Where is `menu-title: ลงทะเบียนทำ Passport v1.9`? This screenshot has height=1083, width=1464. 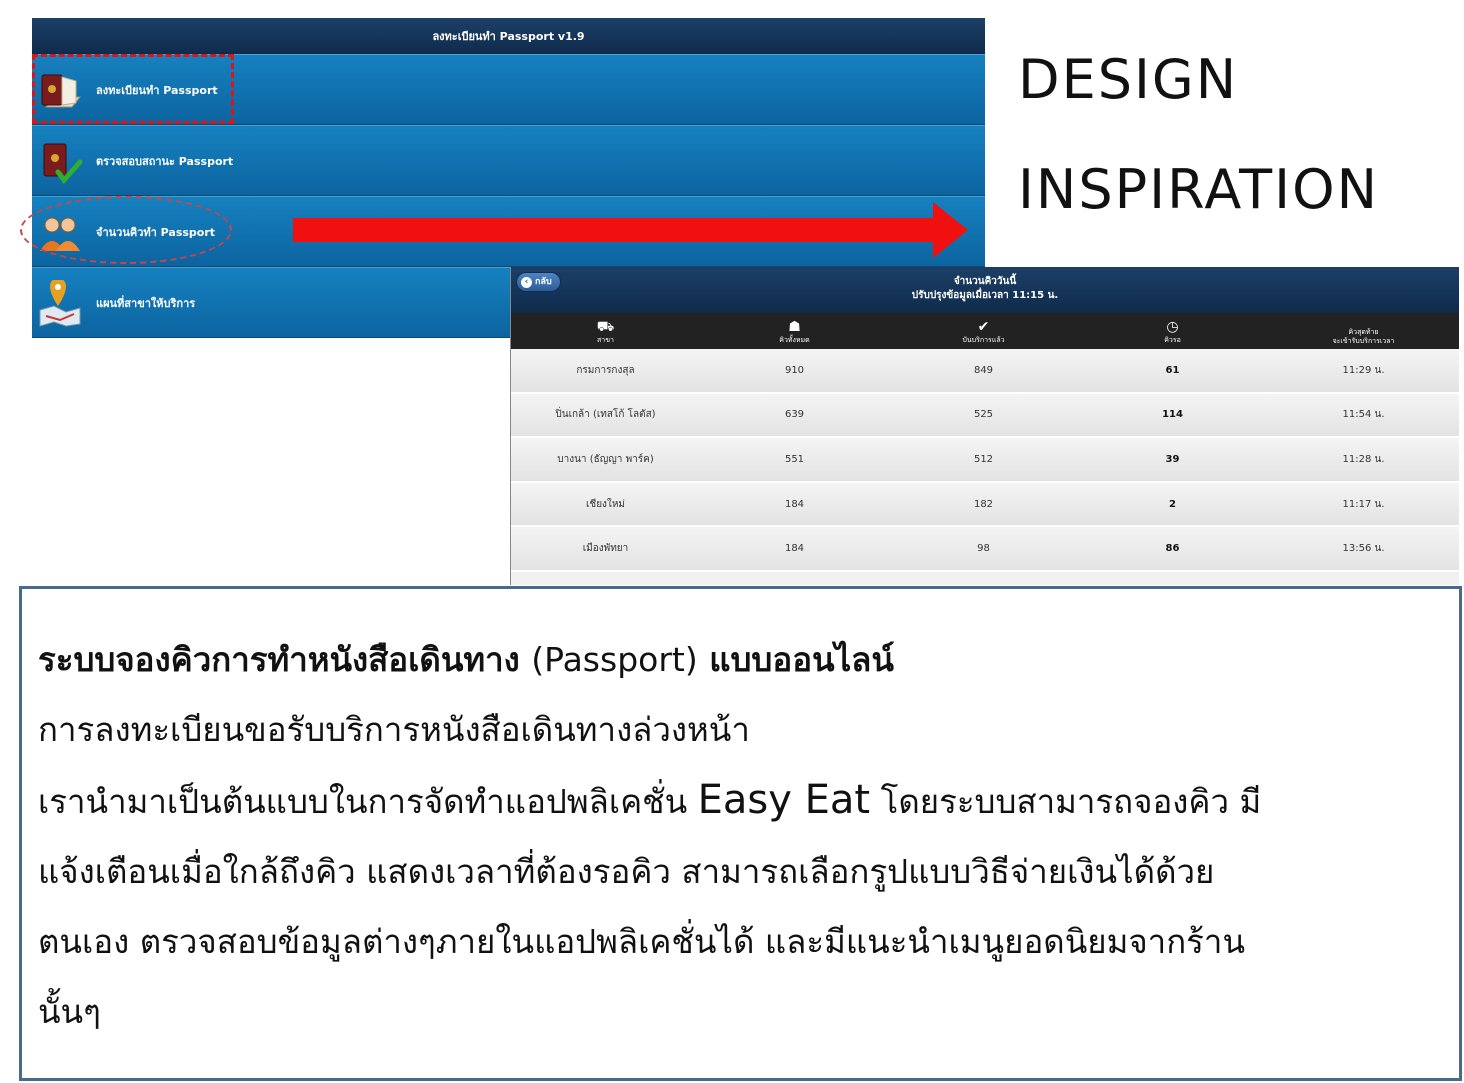 menu-title: ลงทะเบียนทำ Passport v1.9 is located at coordinates (508, 36).